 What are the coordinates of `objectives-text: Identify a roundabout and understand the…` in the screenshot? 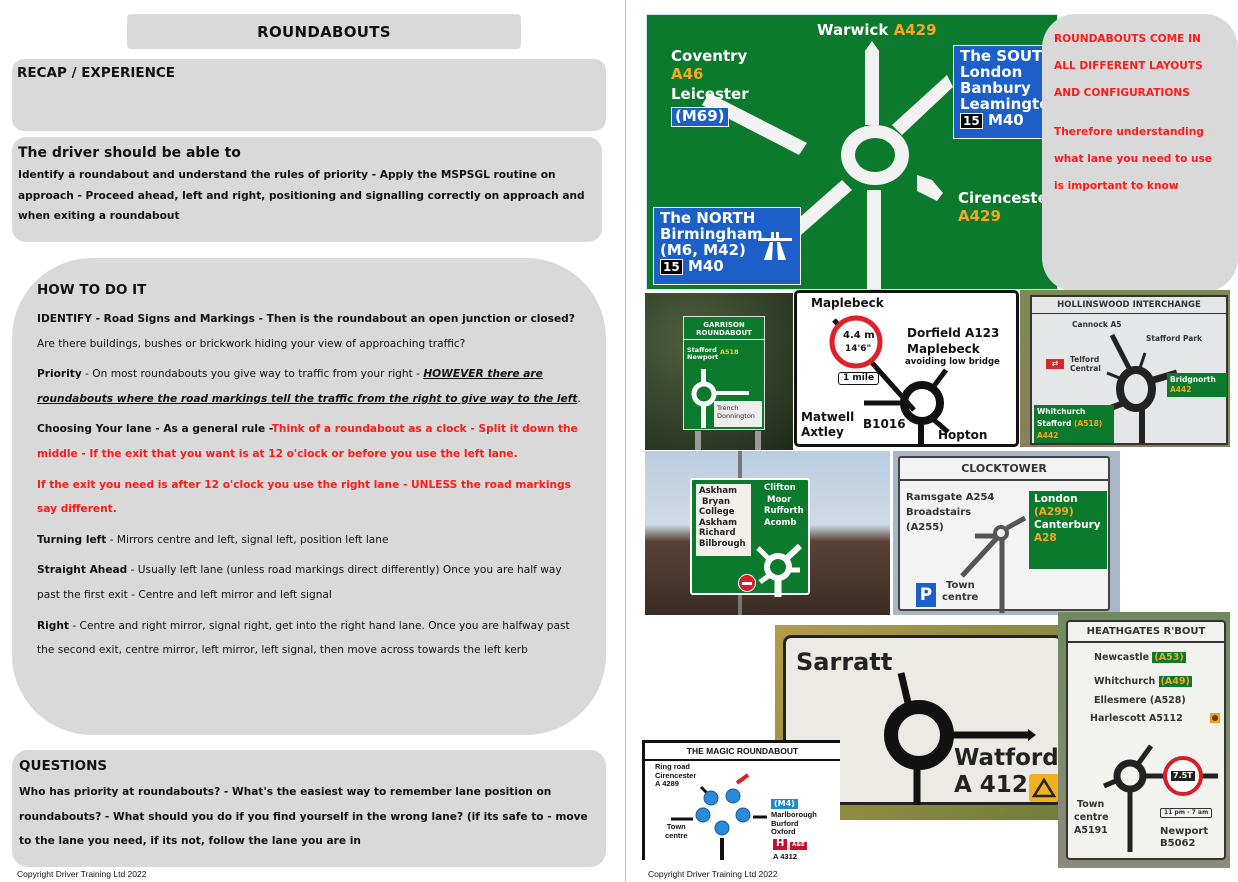 It's located at (301, 195).